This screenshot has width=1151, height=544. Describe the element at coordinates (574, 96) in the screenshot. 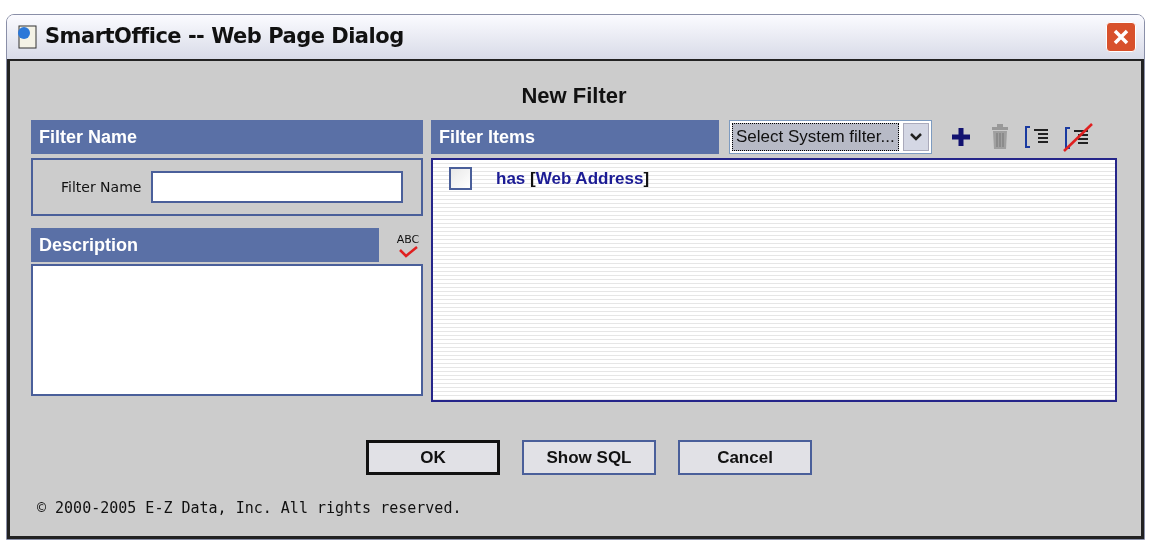

I see `dialog-heading: New Filter` at that location.